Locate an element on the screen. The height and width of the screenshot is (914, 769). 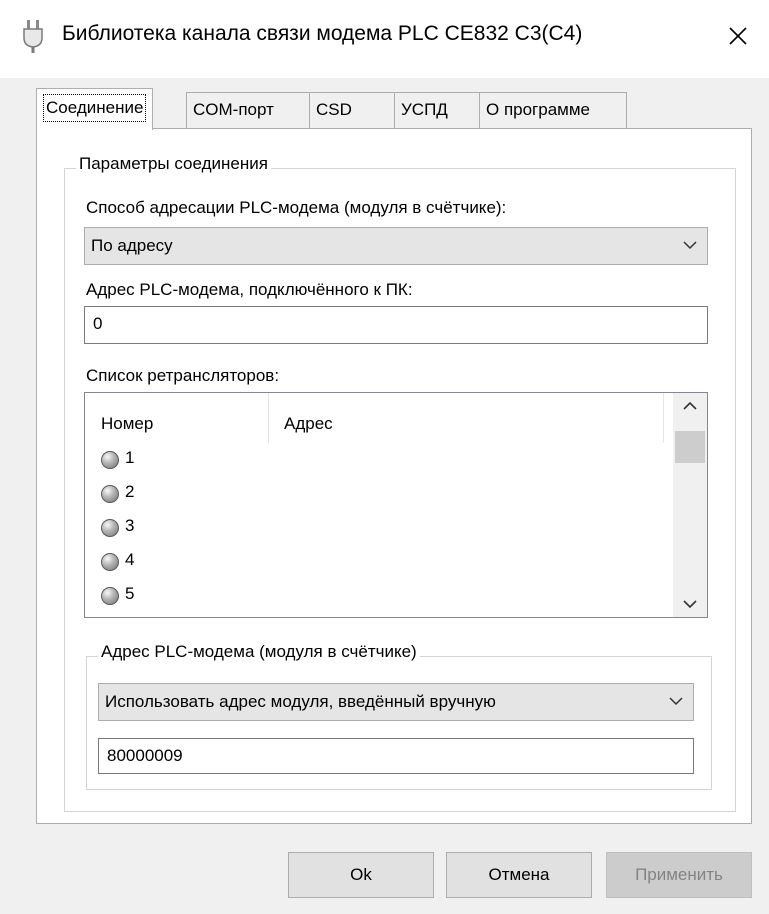
column-header-number: Номер is located at coordinates (127, 424).